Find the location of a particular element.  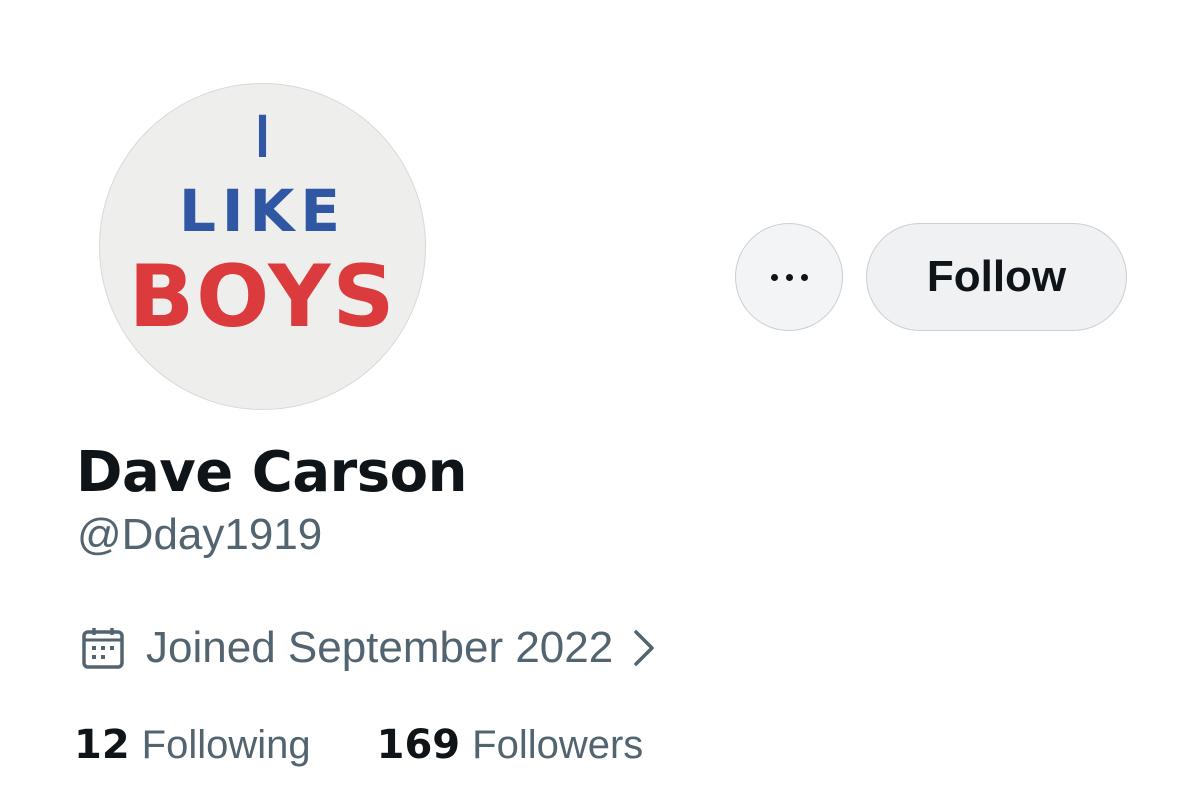

avatar-badge-line-3: BOYS is located at coordinates (262, 297).